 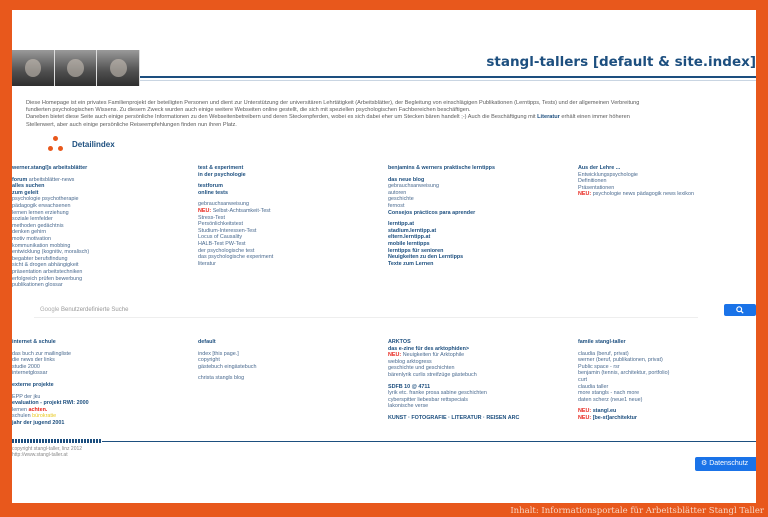 I want to click on list-item: mobile lerntipps, so click(x=478, y=244).